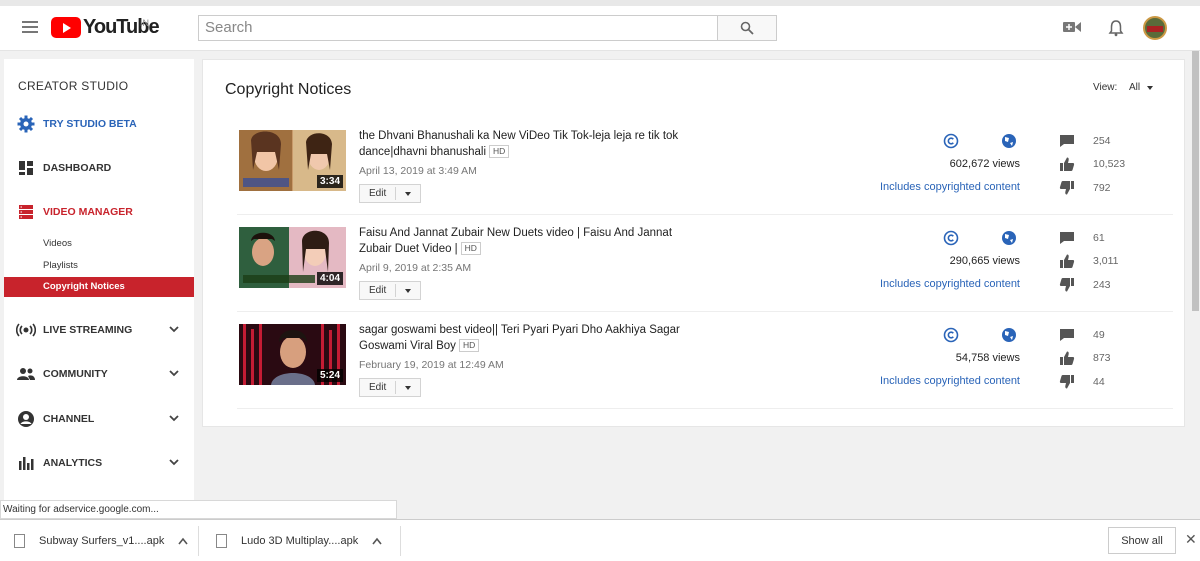  What do you see at coordinates (1105, 87) in the screenshot?
I see `view-filter-label: View:` at bounding box center [1105, 87].